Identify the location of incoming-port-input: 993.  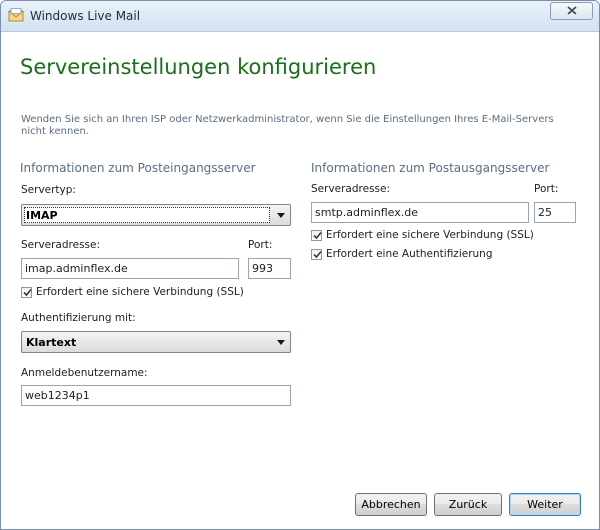
(269, 268).